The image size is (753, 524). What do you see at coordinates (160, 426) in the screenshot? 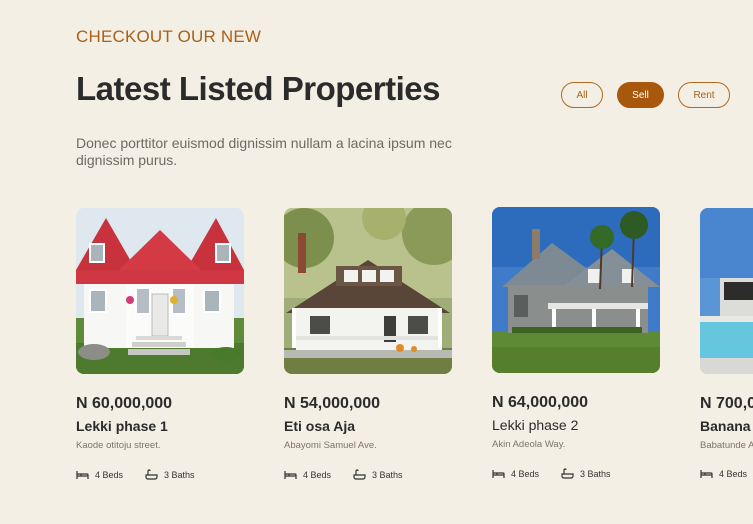
I see `property-name: Lekki phase 1` at bounding box center [160, 426].